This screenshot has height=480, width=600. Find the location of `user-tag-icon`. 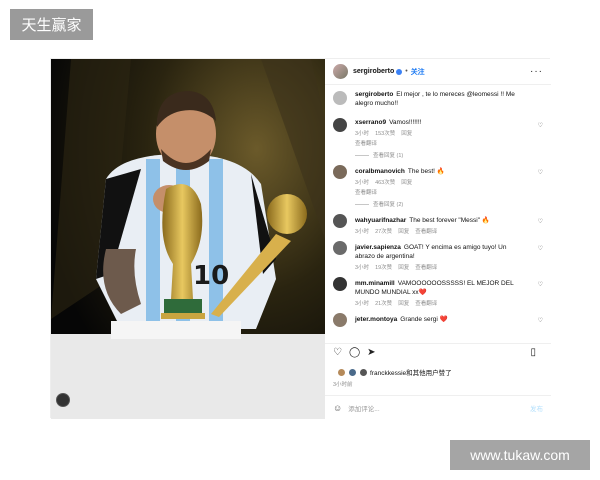

user-tag-icon is located at coordinates (63, 400).